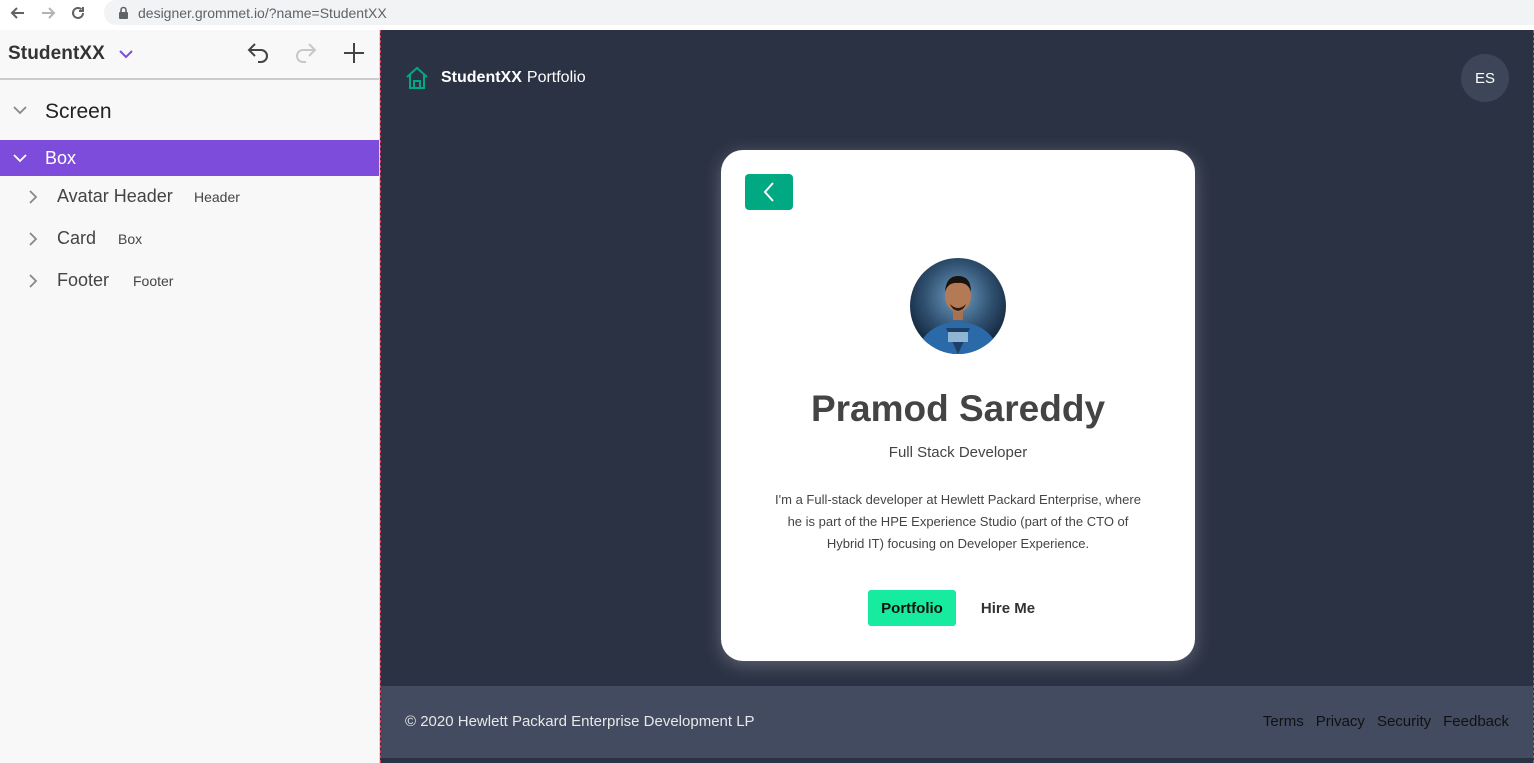 The height and width of the screenshot is (763, 1534). Describe the element at coordinates (18, 13) in the screenshot. I see `back-arrow-icon` at that location.